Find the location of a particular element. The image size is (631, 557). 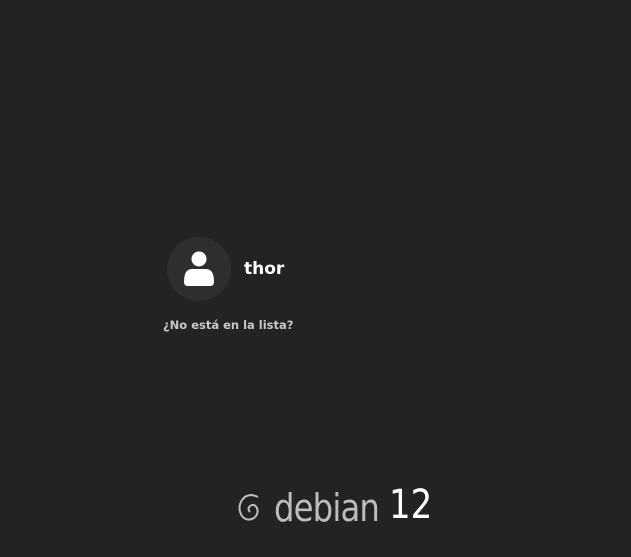

avatar is located at coordinates (199, 269).